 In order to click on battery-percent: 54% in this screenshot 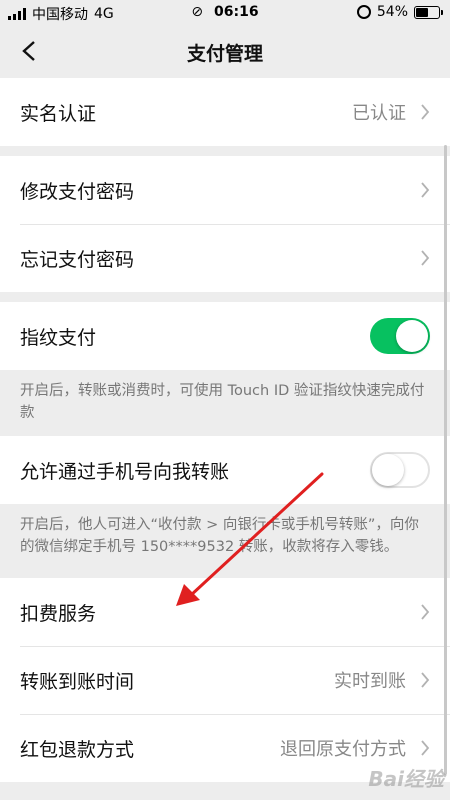, I will do `click(392, 12)`.